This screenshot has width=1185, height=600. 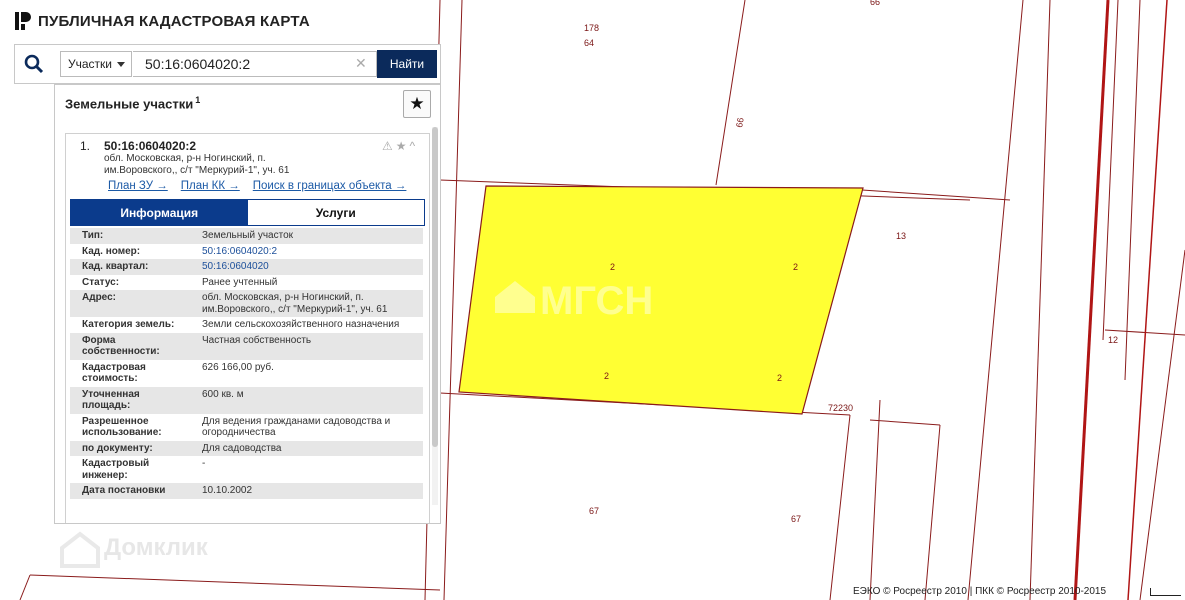 I want to click on map-scale-bar, so click(x=1165, y=592).